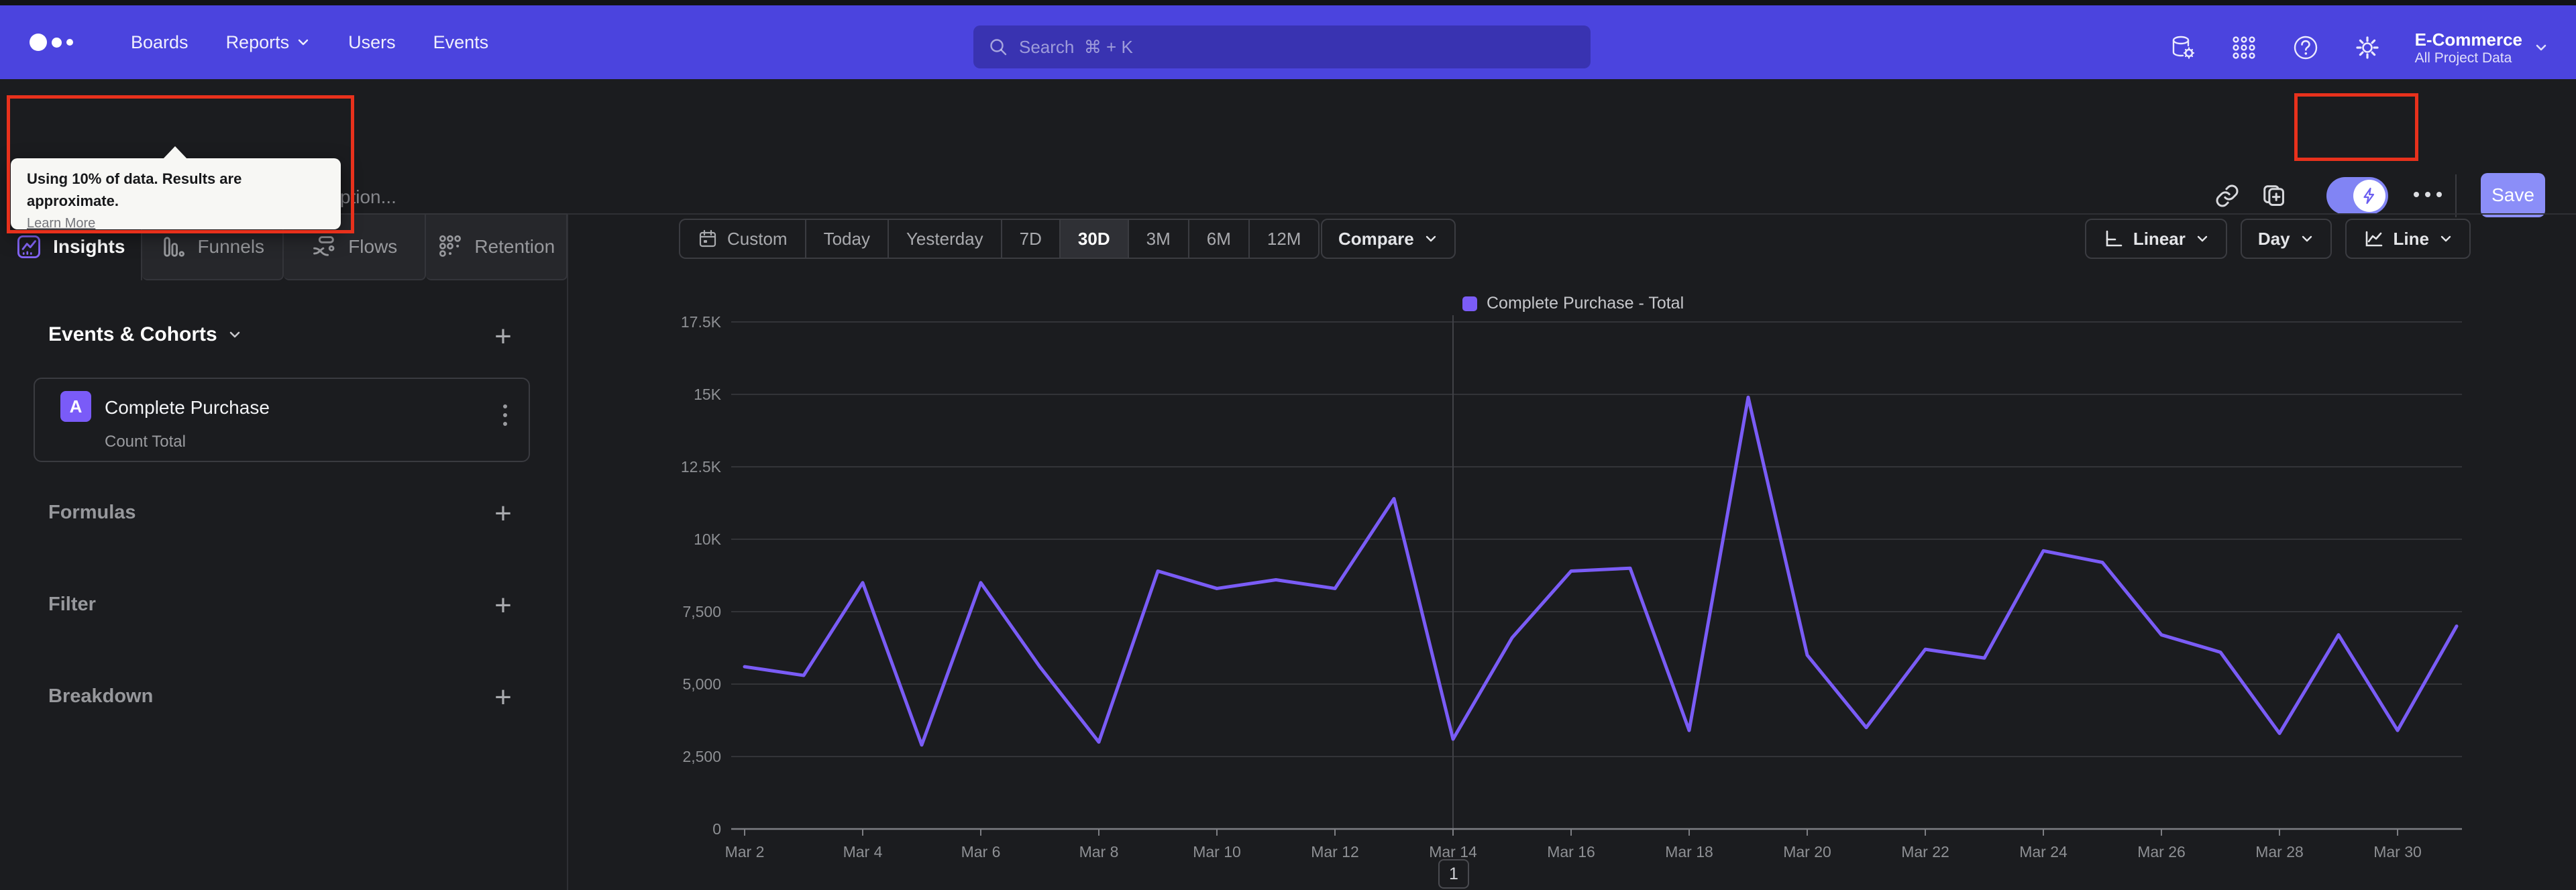 The image size is (2576, 890). Describe the element at coordinates (1388, 239) in the screenshot. I see `compare-button: Compare` at that location.